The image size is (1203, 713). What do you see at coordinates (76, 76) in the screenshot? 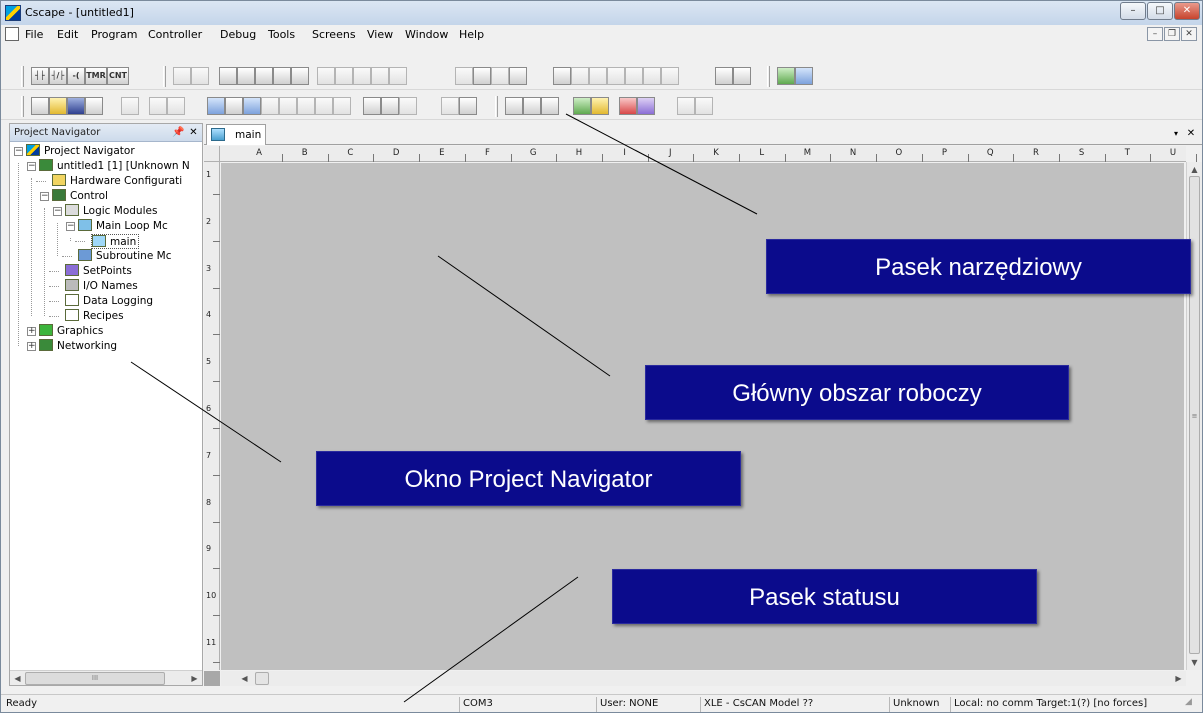
I see `coil-icon: -( )-` at bounding box center [76, 76].